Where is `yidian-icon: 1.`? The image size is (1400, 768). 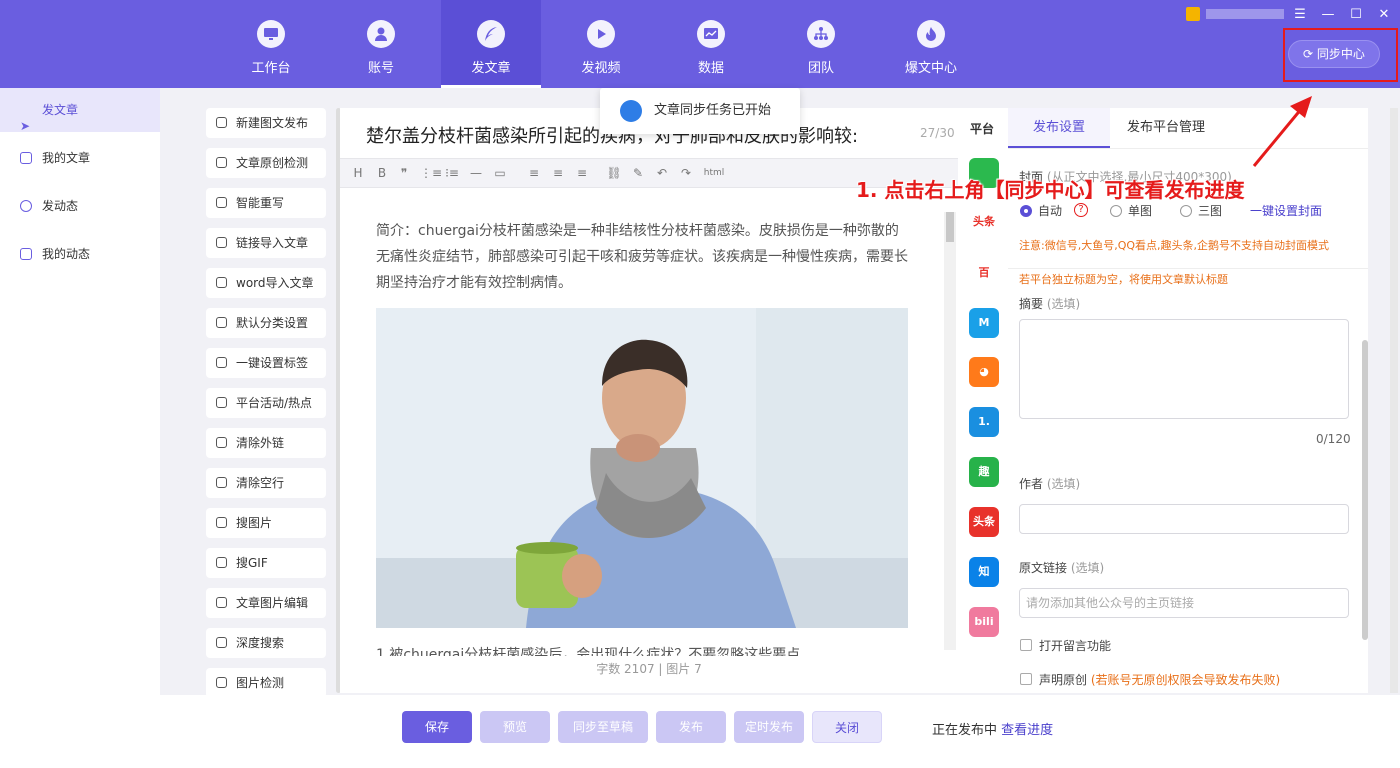 yidian-icon: 1. is located at coordinates (984, 422).